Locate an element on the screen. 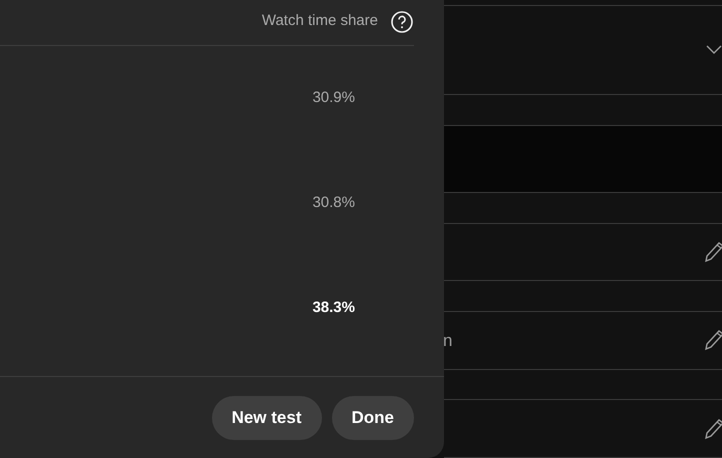 This screenshot has width=722, height=458. share-value: 30.8% is located at coordinates (333, 203).